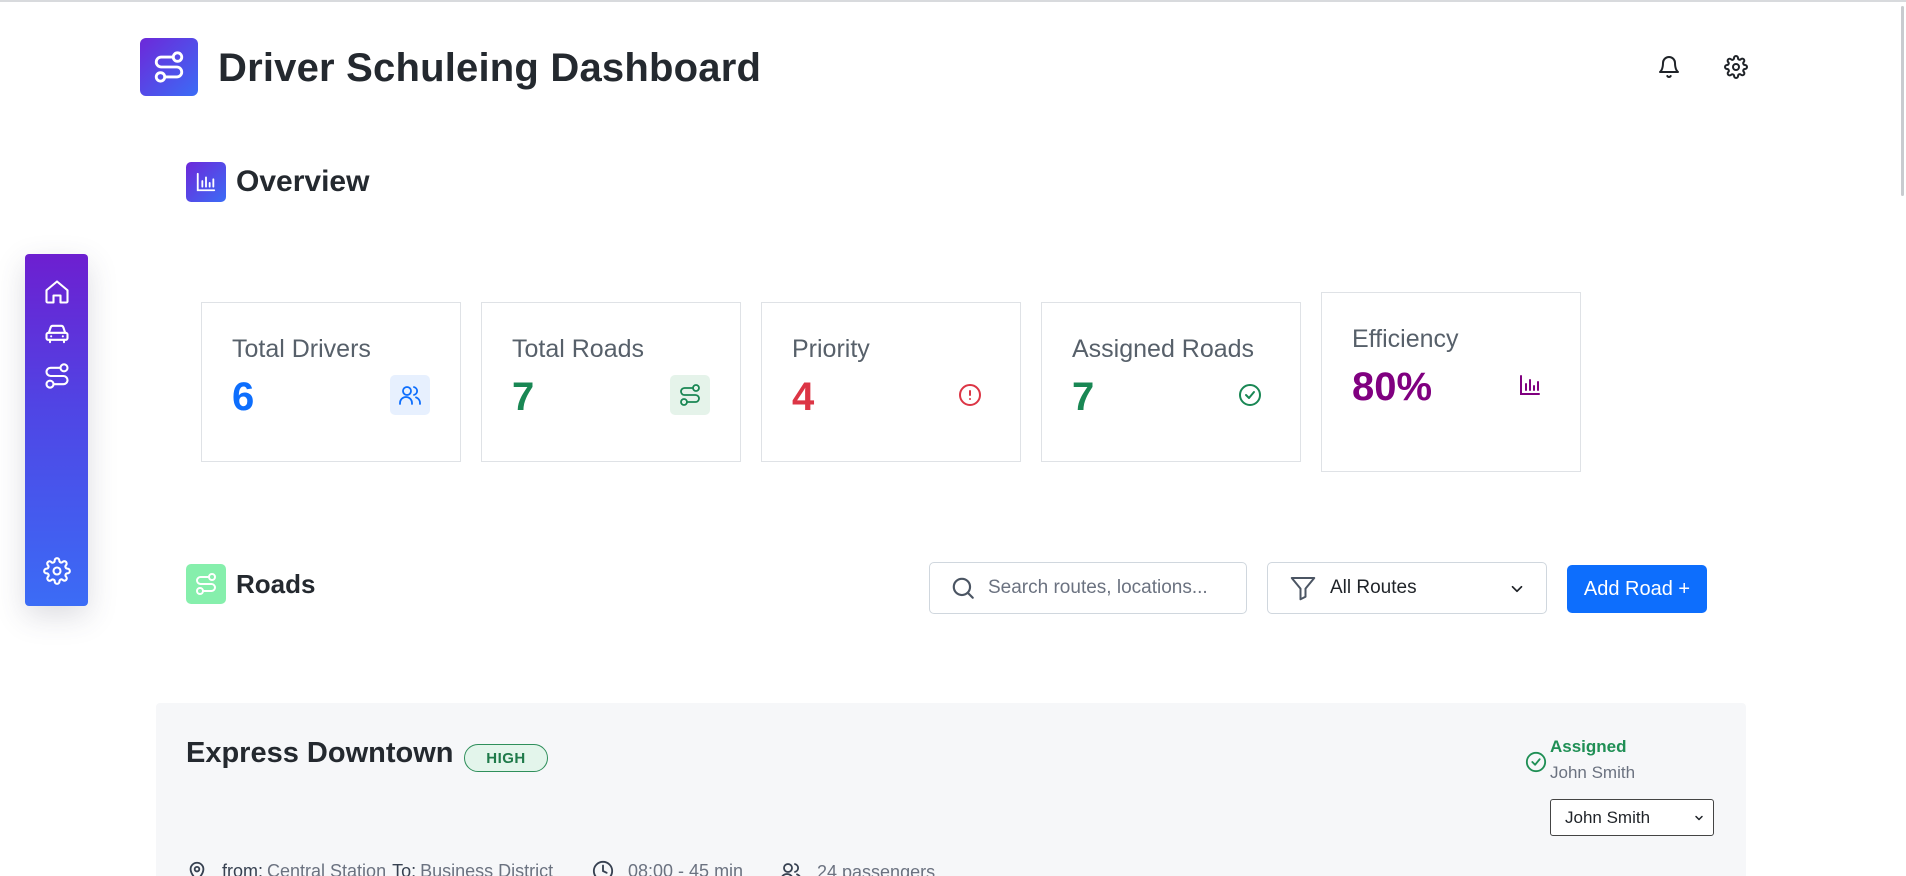 This screenshot has height=876, width=1906. I want to click on to-location: Business District, so click(487, 868).